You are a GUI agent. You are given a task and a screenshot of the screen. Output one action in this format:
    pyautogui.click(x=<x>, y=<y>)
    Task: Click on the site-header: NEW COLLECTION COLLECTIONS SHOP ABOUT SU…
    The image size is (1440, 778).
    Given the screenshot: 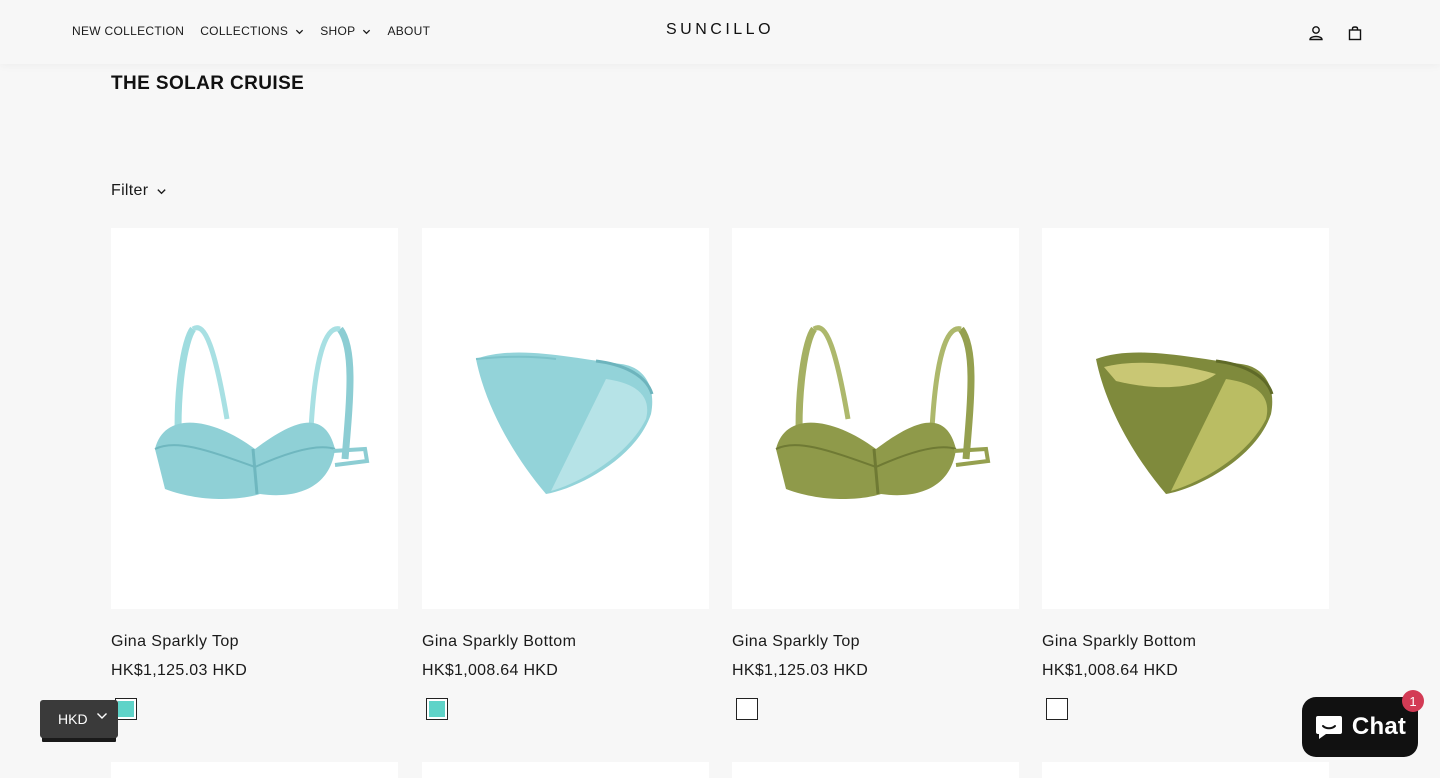 What is the action you would take?
    pyautogui.click(x=720, y=32)
    